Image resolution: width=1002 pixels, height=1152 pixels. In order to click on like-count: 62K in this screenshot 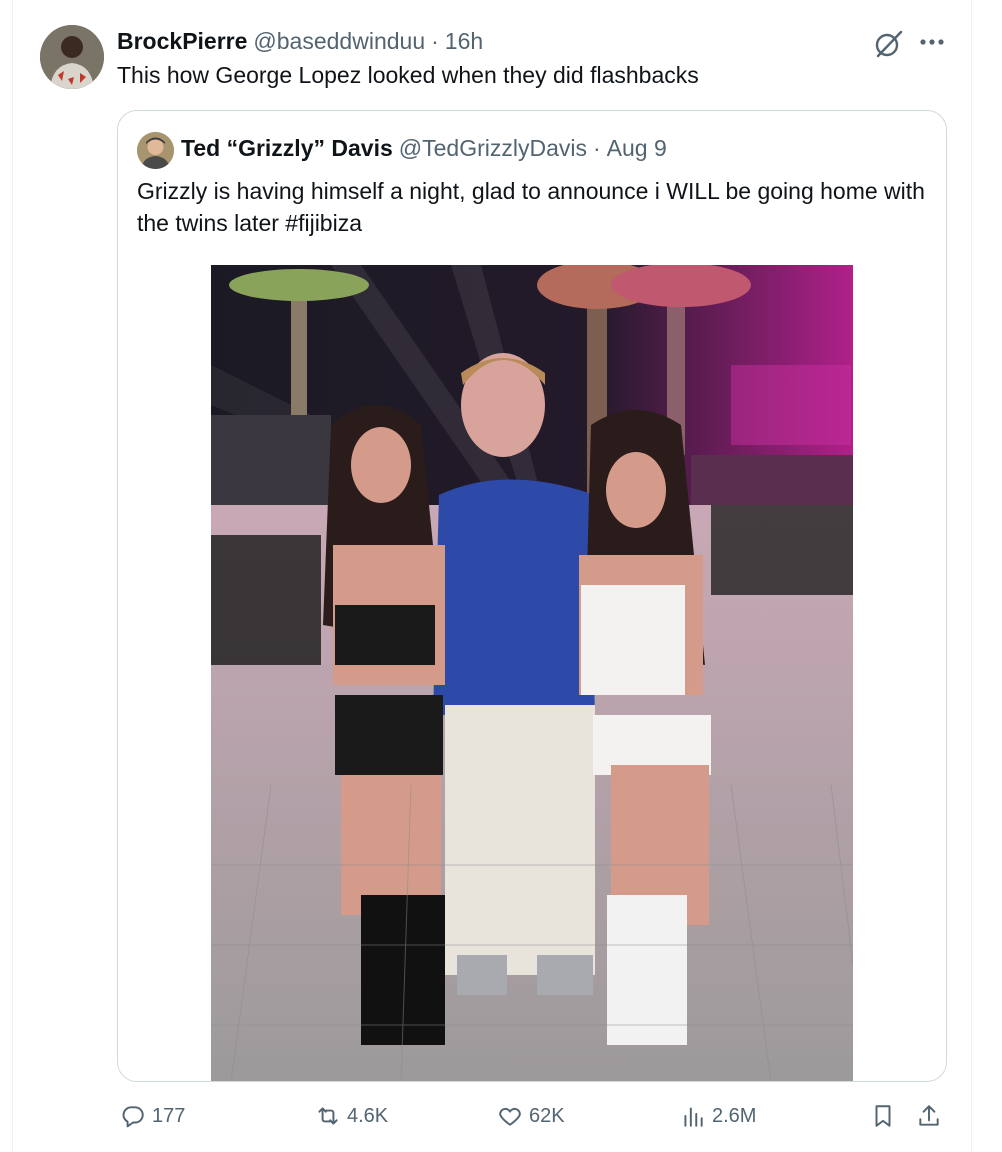, I will do `click(547, 1115)`.